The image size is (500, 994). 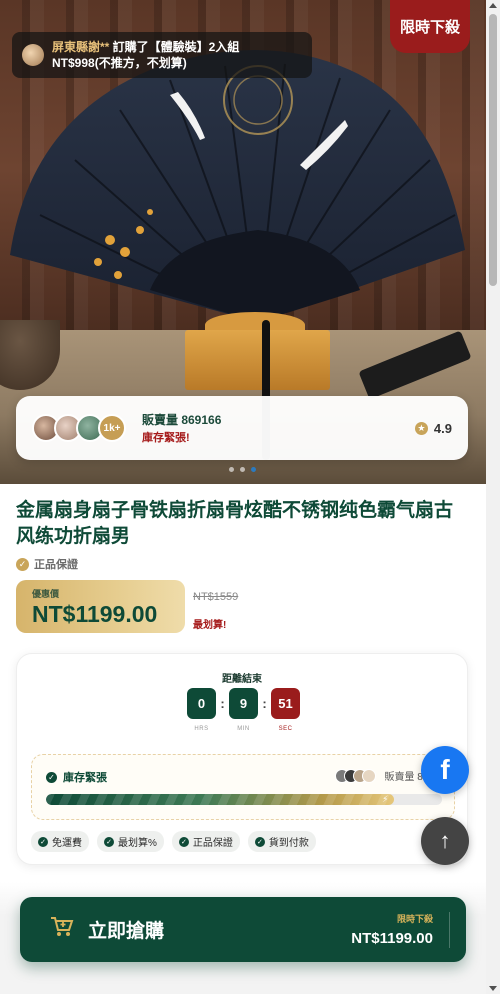 I want to click on buy-promo-text: 限時下殺, so click(x=414, y=918).